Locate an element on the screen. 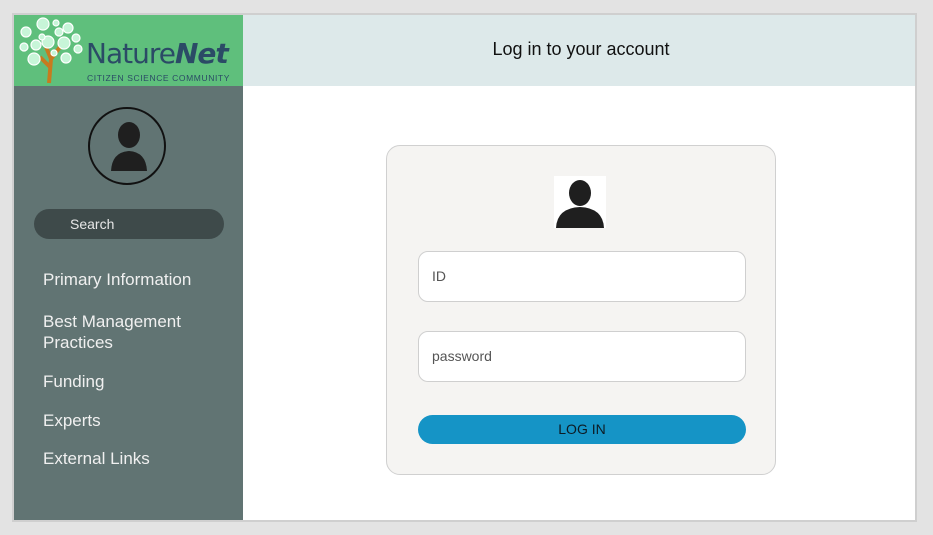 The image size is (933, 535). brand-tagline: CITIZEN SCIENCE COMMUNITY is located at coordinates (158, 78).